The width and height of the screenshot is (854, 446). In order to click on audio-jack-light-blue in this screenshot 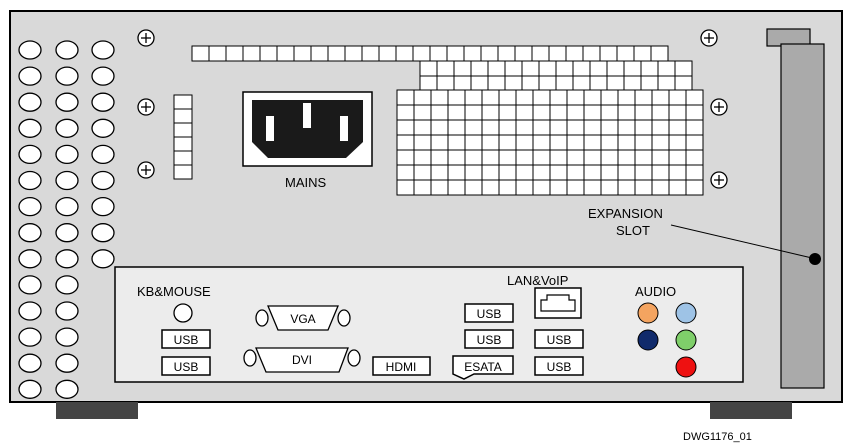, I will do `click(686, 313)`.